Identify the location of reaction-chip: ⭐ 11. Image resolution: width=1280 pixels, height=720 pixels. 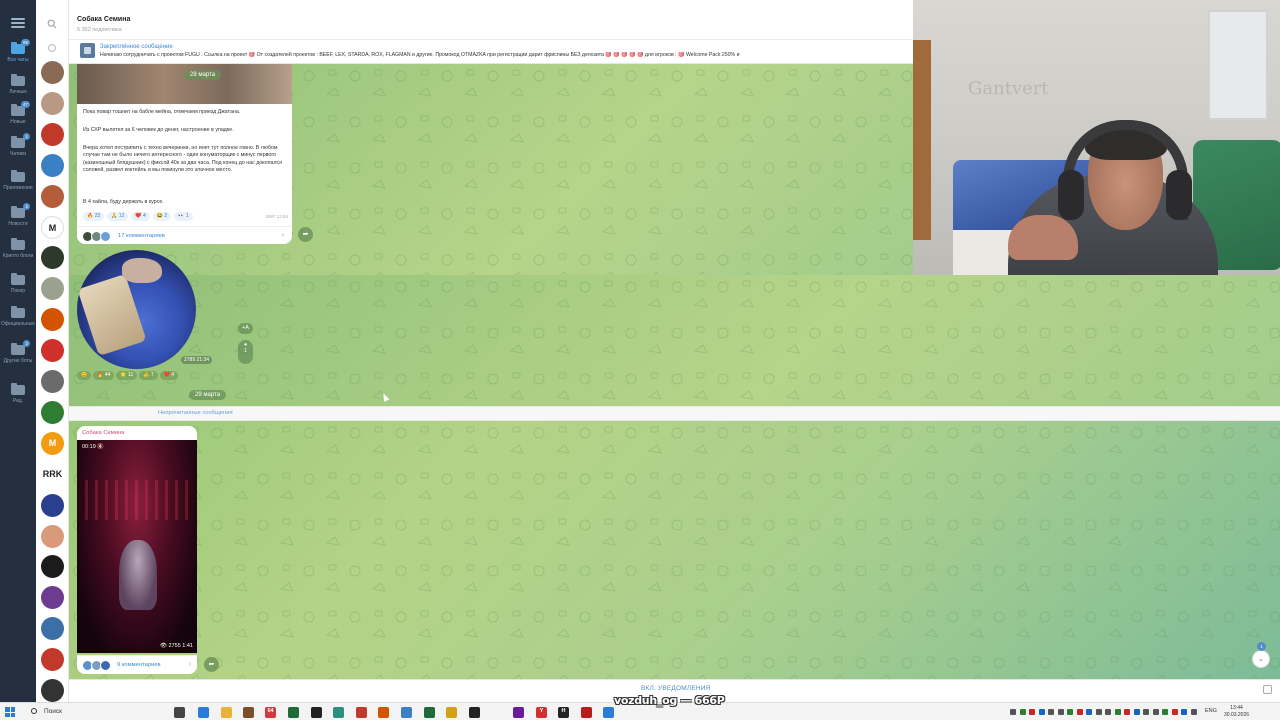
(127, 375).